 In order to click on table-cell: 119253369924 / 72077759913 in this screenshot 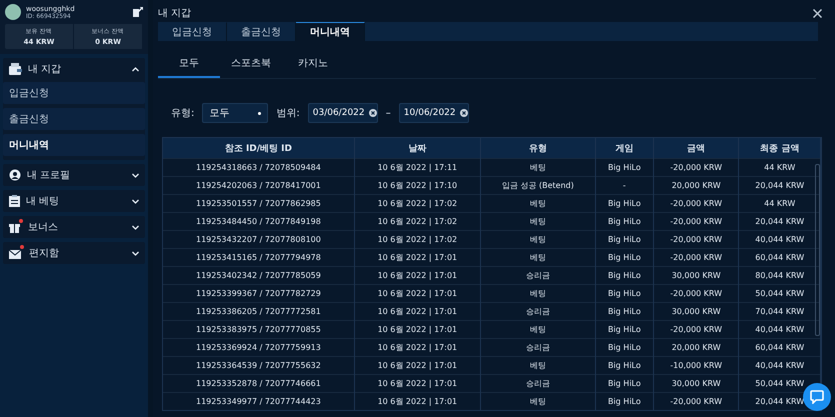, I will do `click(258, 347)`.